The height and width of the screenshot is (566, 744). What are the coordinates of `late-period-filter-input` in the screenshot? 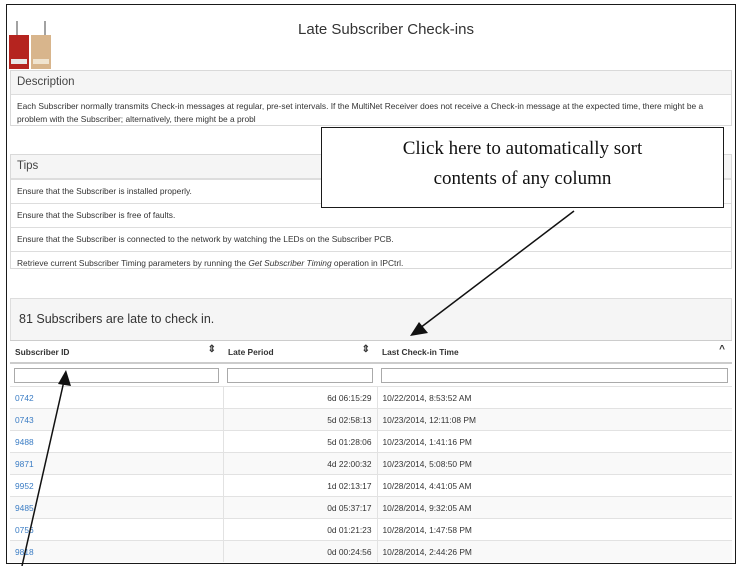 It's located at (300, 375).